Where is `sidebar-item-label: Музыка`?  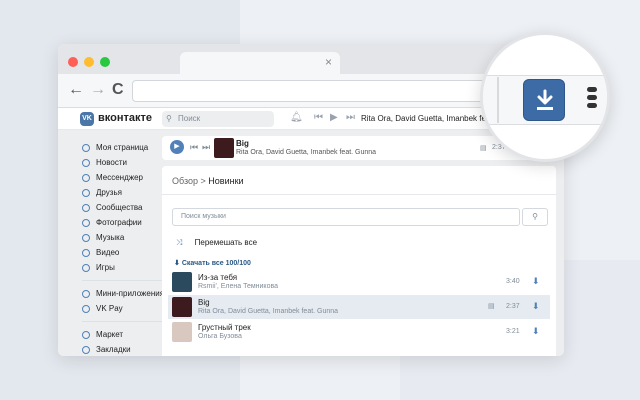
sidebar-item-label: Музыка is located at coordinates (110, 237).